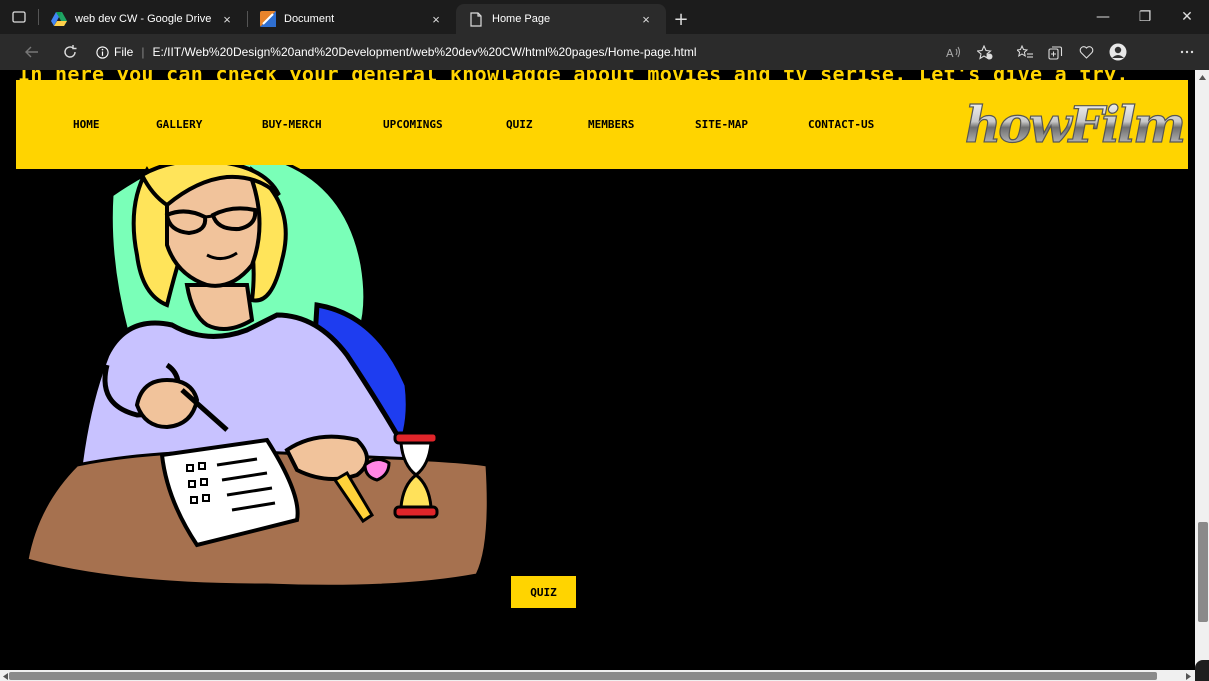 Image resolution: width=1209 pixels, height=681 pixels. Describe the element at coordinates (124, 52) in the screenshot. I see `site-info-label: File` at that location.